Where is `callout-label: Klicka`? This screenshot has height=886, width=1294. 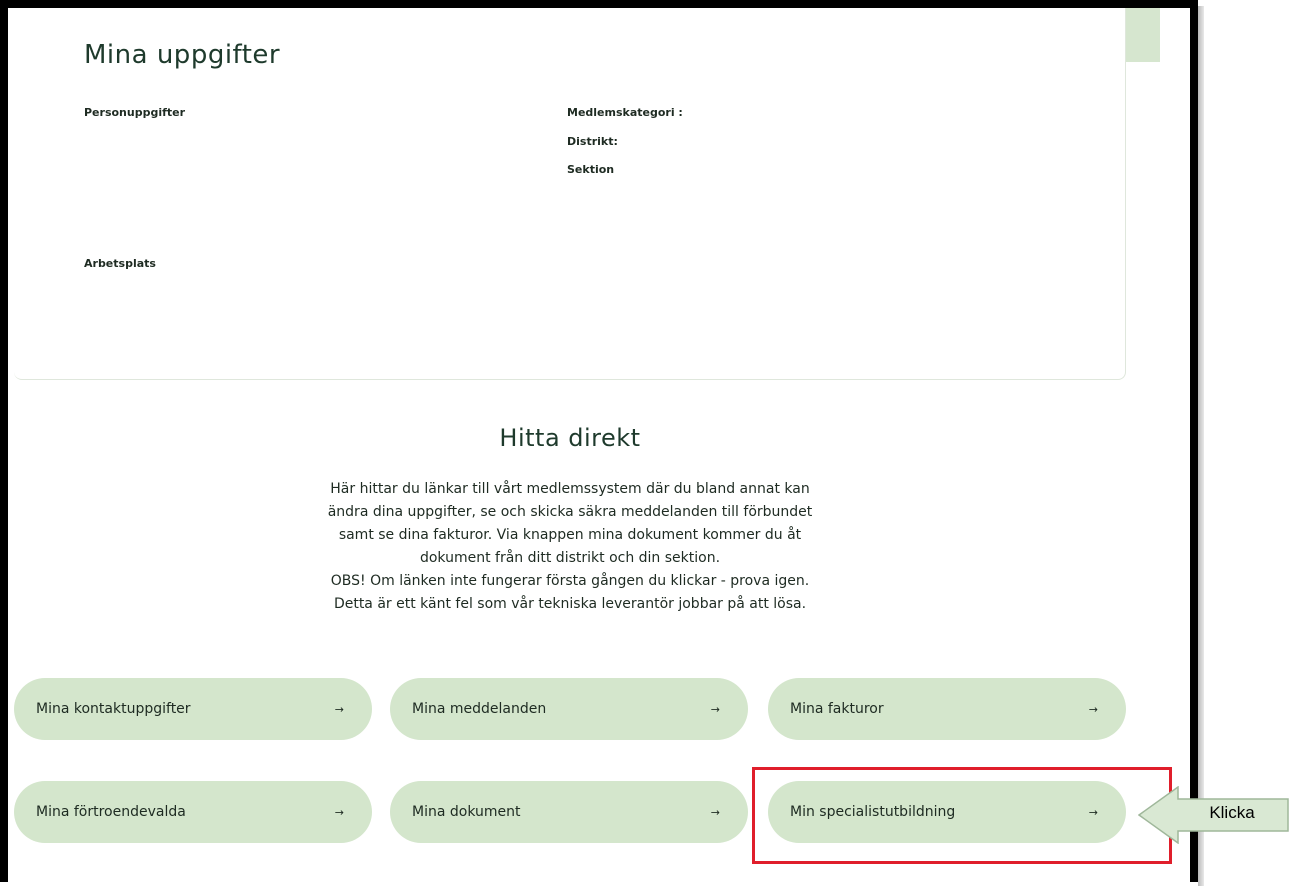 callout-label: Klicka is located at coordinates (1232, 812).